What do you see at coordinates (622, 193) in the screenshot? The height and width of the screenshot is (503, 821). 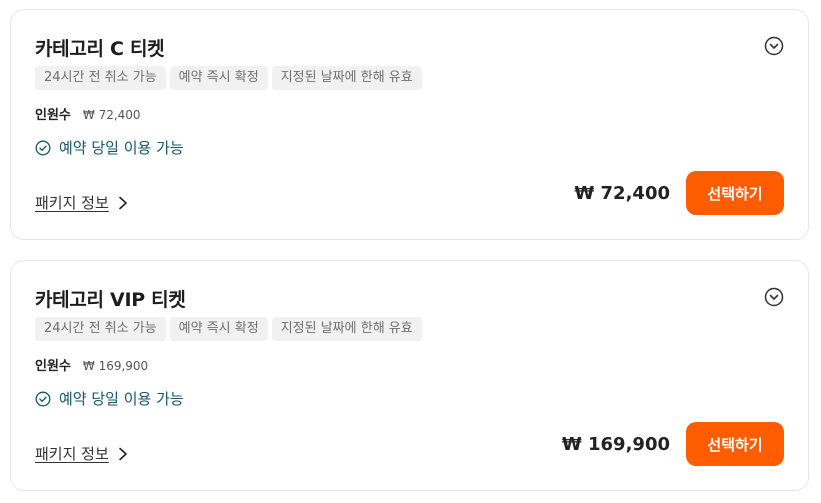 I see `price: ₩ 72,400` at bounding box center [622, 193].